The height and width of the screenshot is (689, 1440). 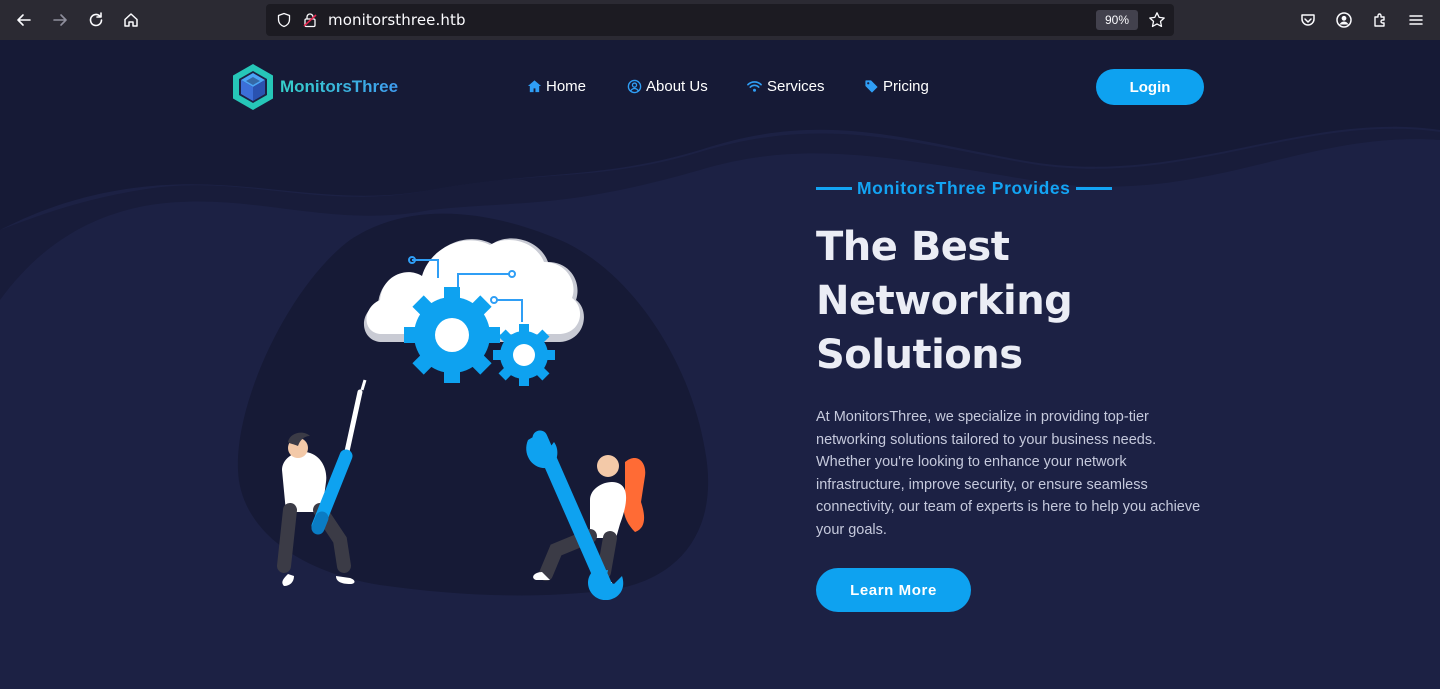 I want to click on learn-more-button: Learn More, so click(x=893, y=590).